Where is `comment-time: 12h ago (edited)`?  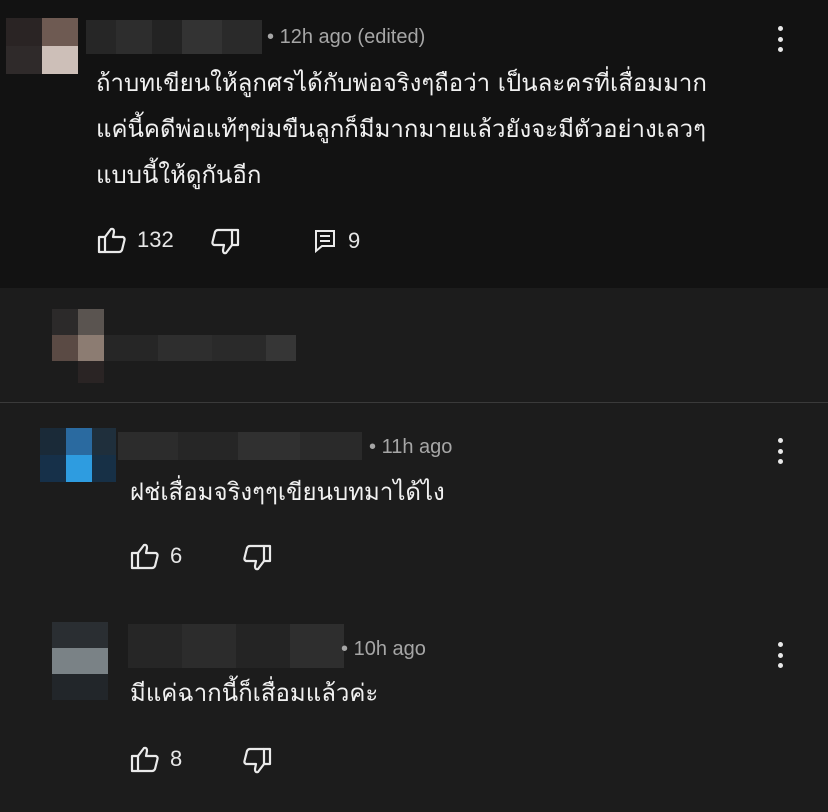 comment-time: 12h ago (edited) is located at coordinates (353, 37).